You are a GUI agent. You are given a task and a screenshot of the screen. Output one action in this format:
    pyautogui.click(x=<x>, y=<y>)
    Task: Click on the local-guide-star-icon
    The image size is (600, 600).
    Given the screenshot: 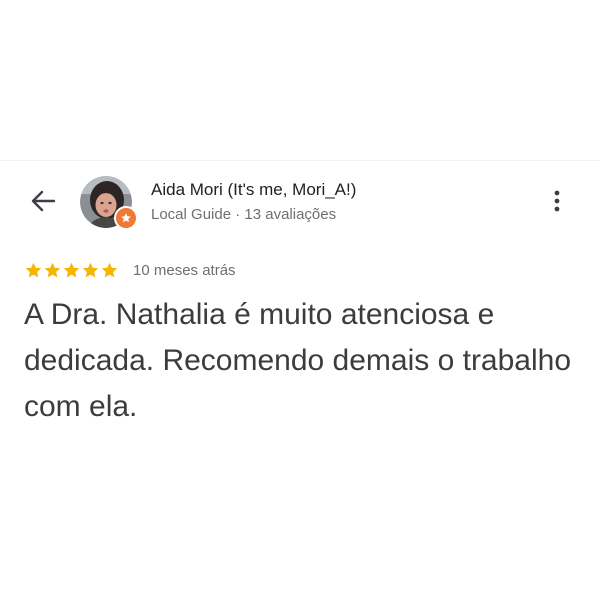 What is the action you would take?
    pyautogui.click(x=126, y=218)
    